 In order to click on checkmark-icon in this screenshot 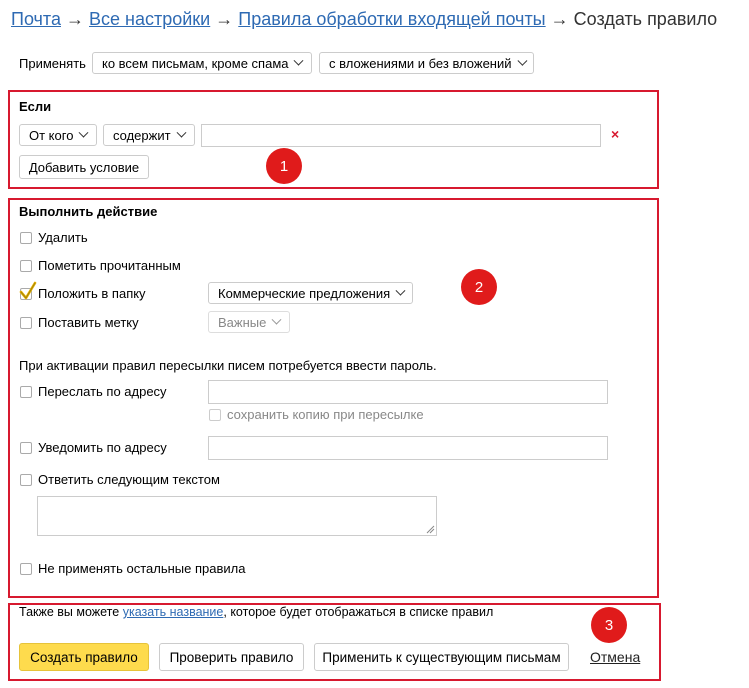, I will do `click(28, 290)`.